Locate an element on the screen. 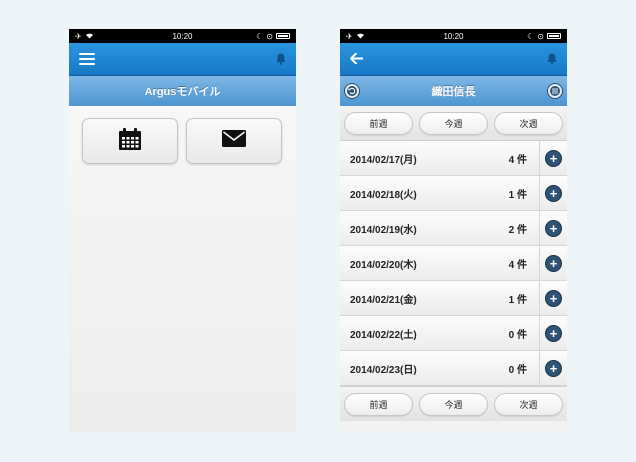 Image resolution: width=636 pixels, height=462 pixels. page-title: Argusモバイル is located at coordinates (182, 92).